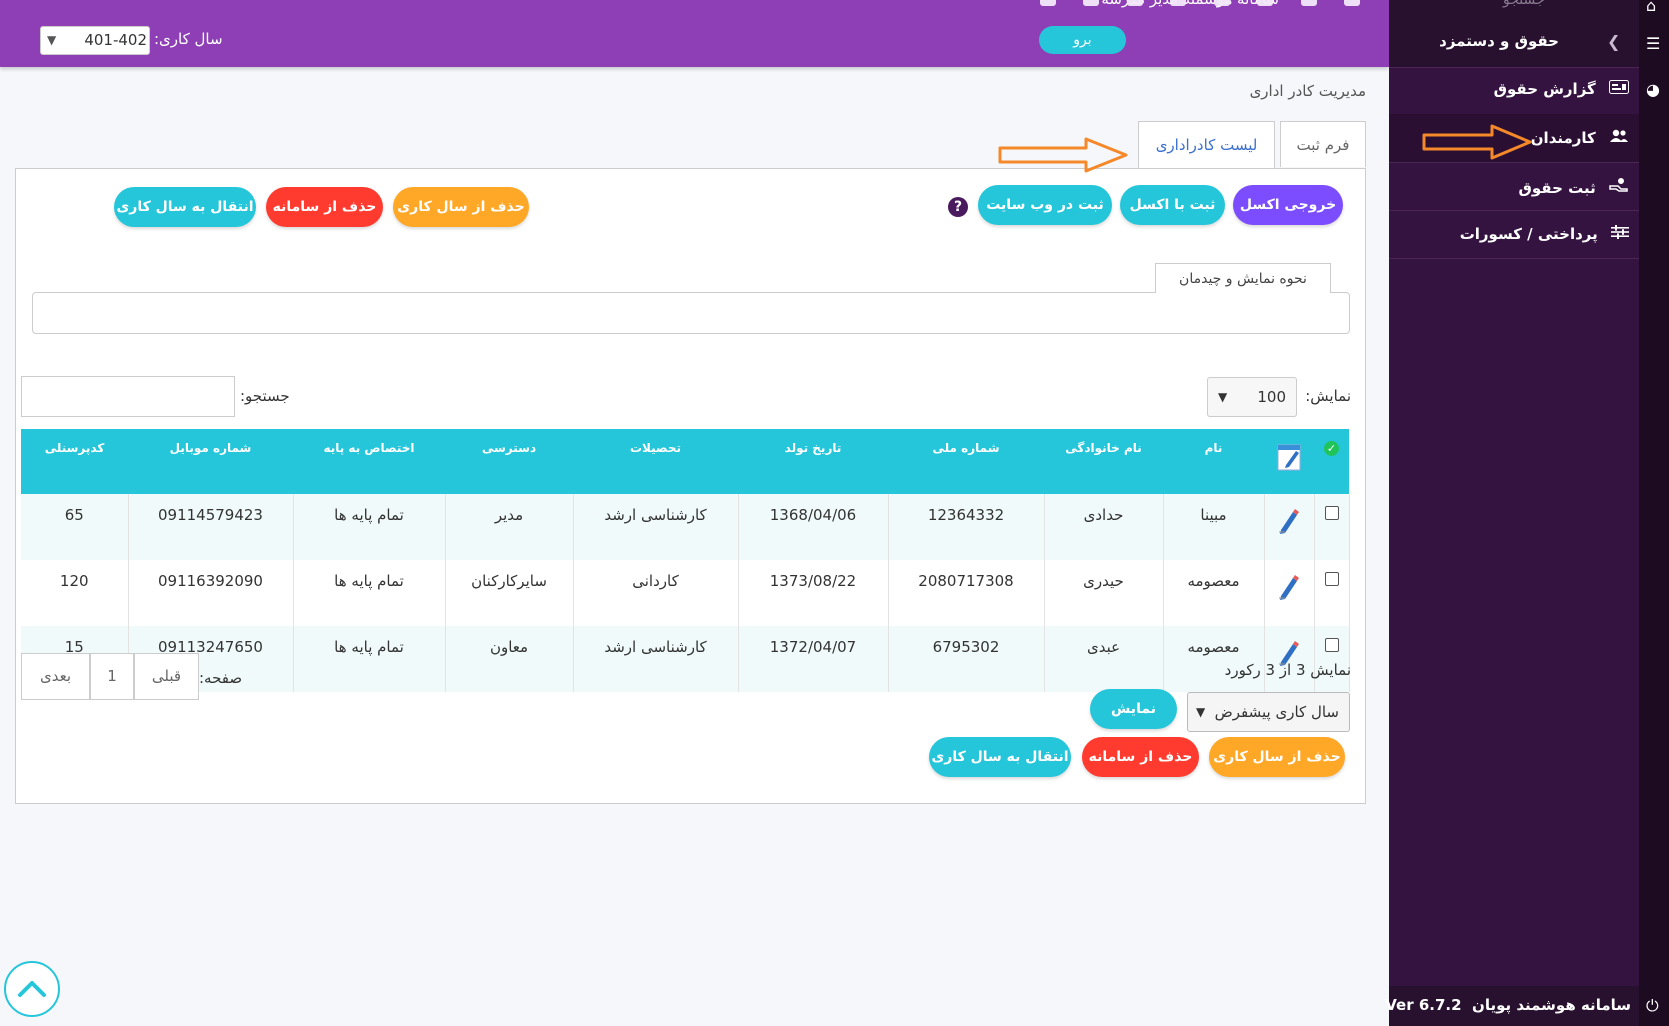 The height and width of the screenshot is (1026, 1669). What do you see at coordinates (1091, 3) in the screenshot?
I see `tag-icon` at bounding box center [1091, 3].